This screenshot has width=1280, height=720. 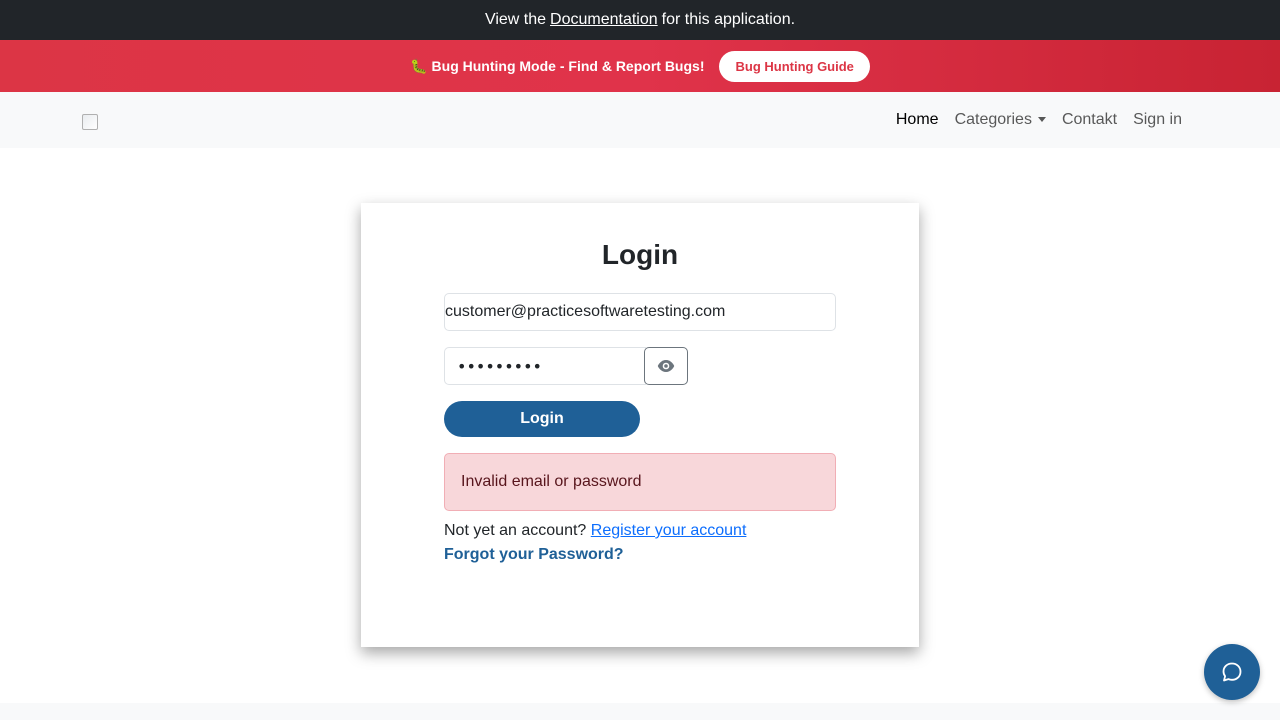 What do you see at coordinates (534, 555) in the screenshot?
I see `forgot-password-link: Forgot your Password?` at bounding box center [534, 555].